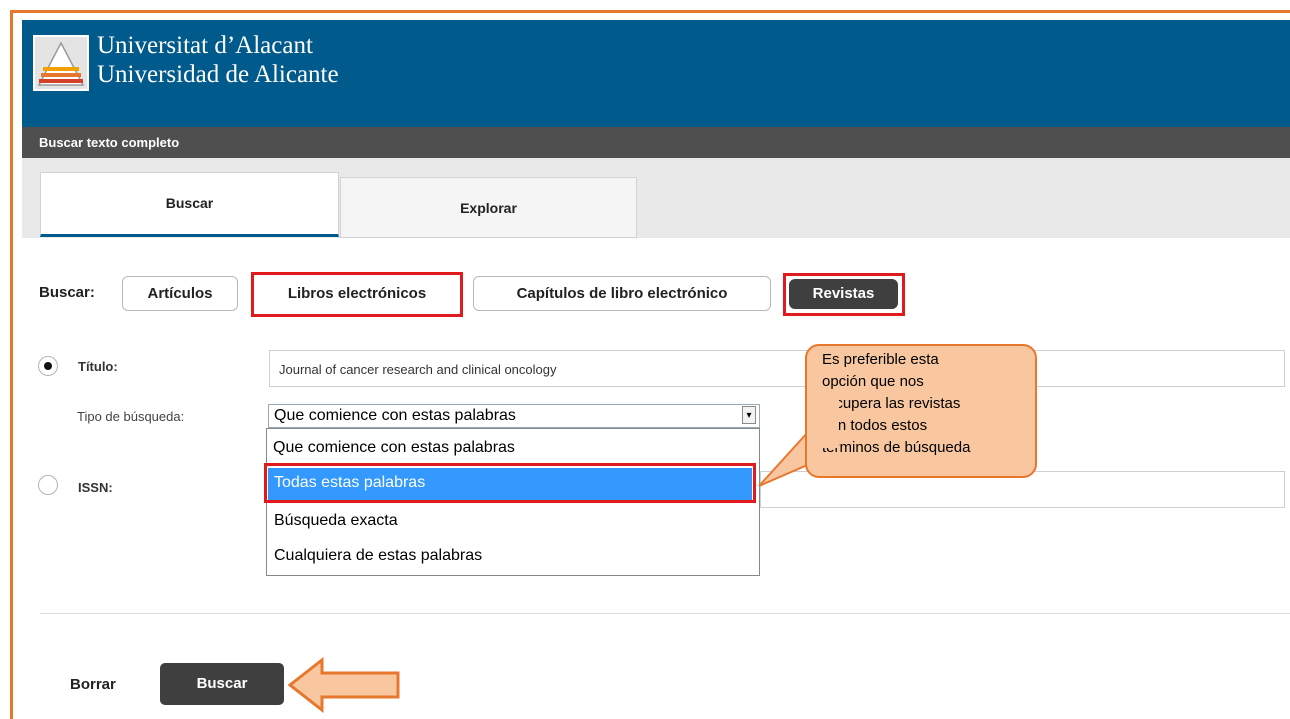  What do you see at coordinates (378, 556) in the screenshot?
I see `dropdown-option: Cualquiera de estas palabras` at bounding box center [378, 556].